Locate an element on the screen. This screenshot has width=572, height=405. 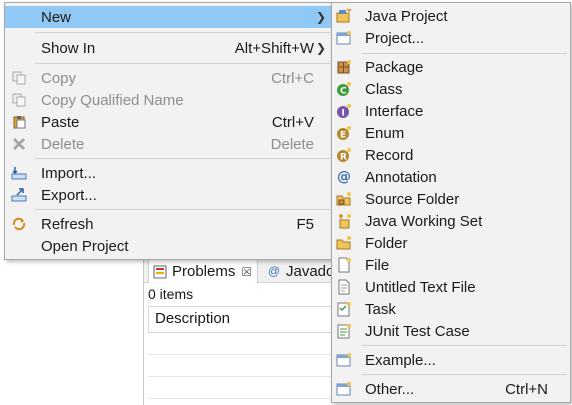
paste-icon is located at coordinates (19, 122).